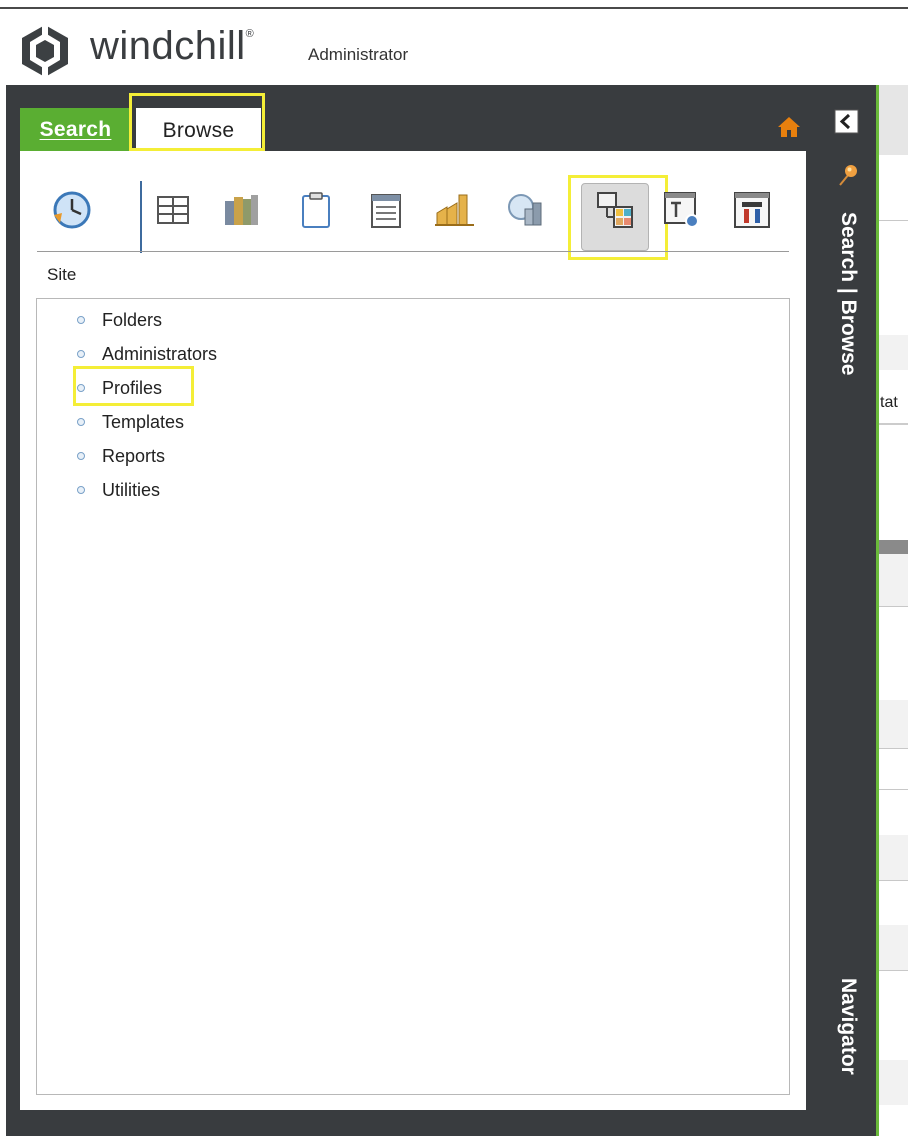 The height and width of the screenshot is (1146, 908). I want to click on trademark: ®, so click(250, 33).